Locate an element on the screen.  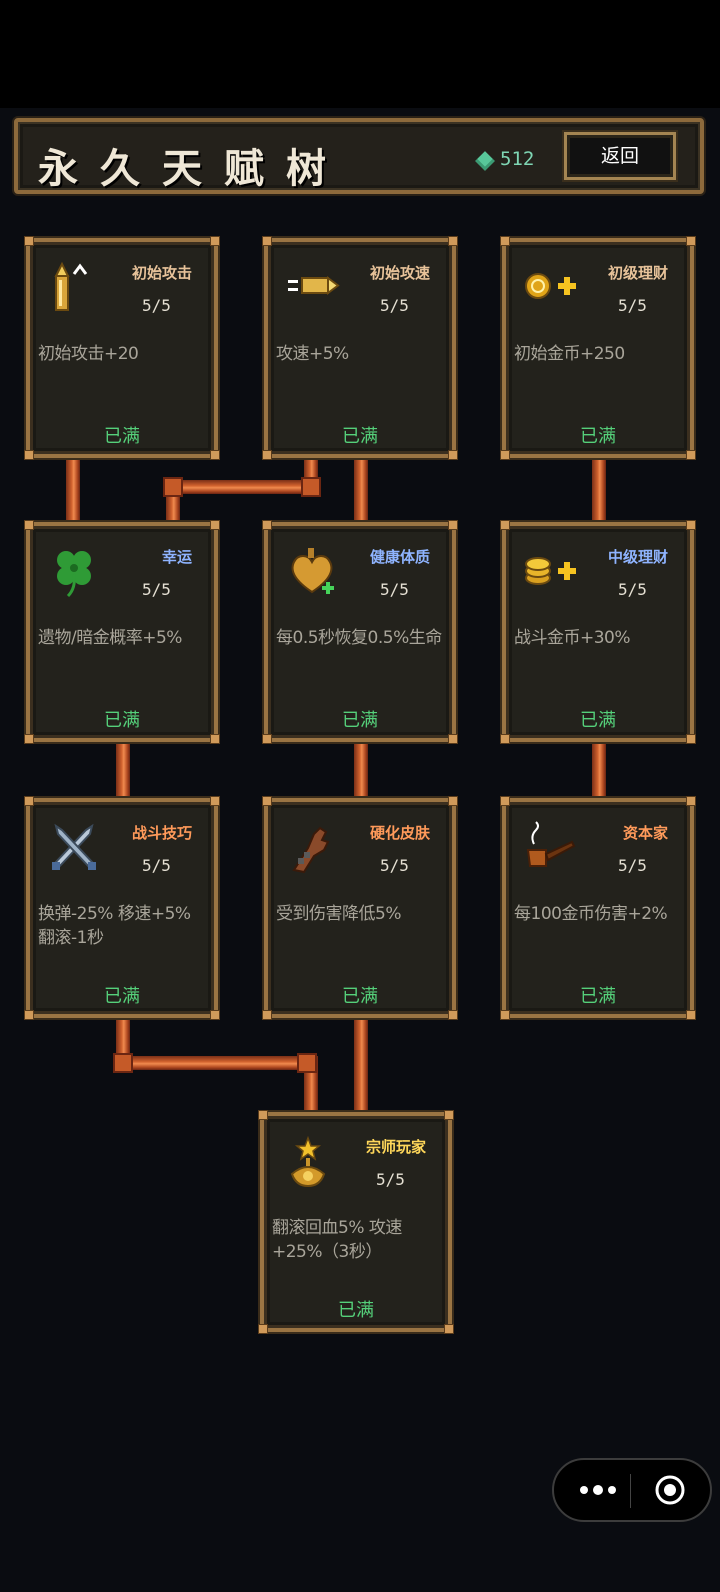
talent-description: 初始攻击+20 is located at coordinates (88, 354).